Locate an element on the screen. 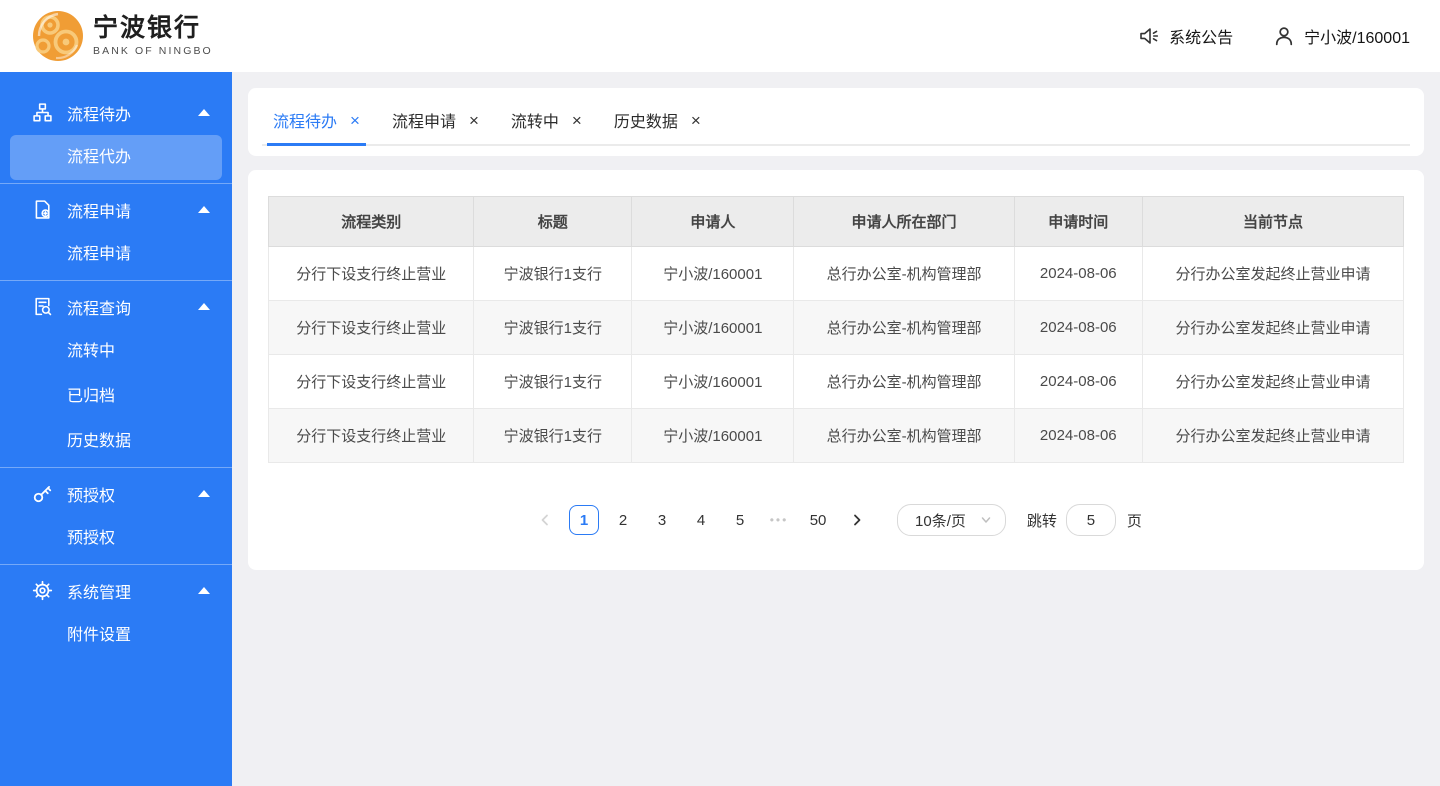 Image resolution: width=1440 pixels, height=786 pixels. user-icon is located at coordinates (1284, 36).